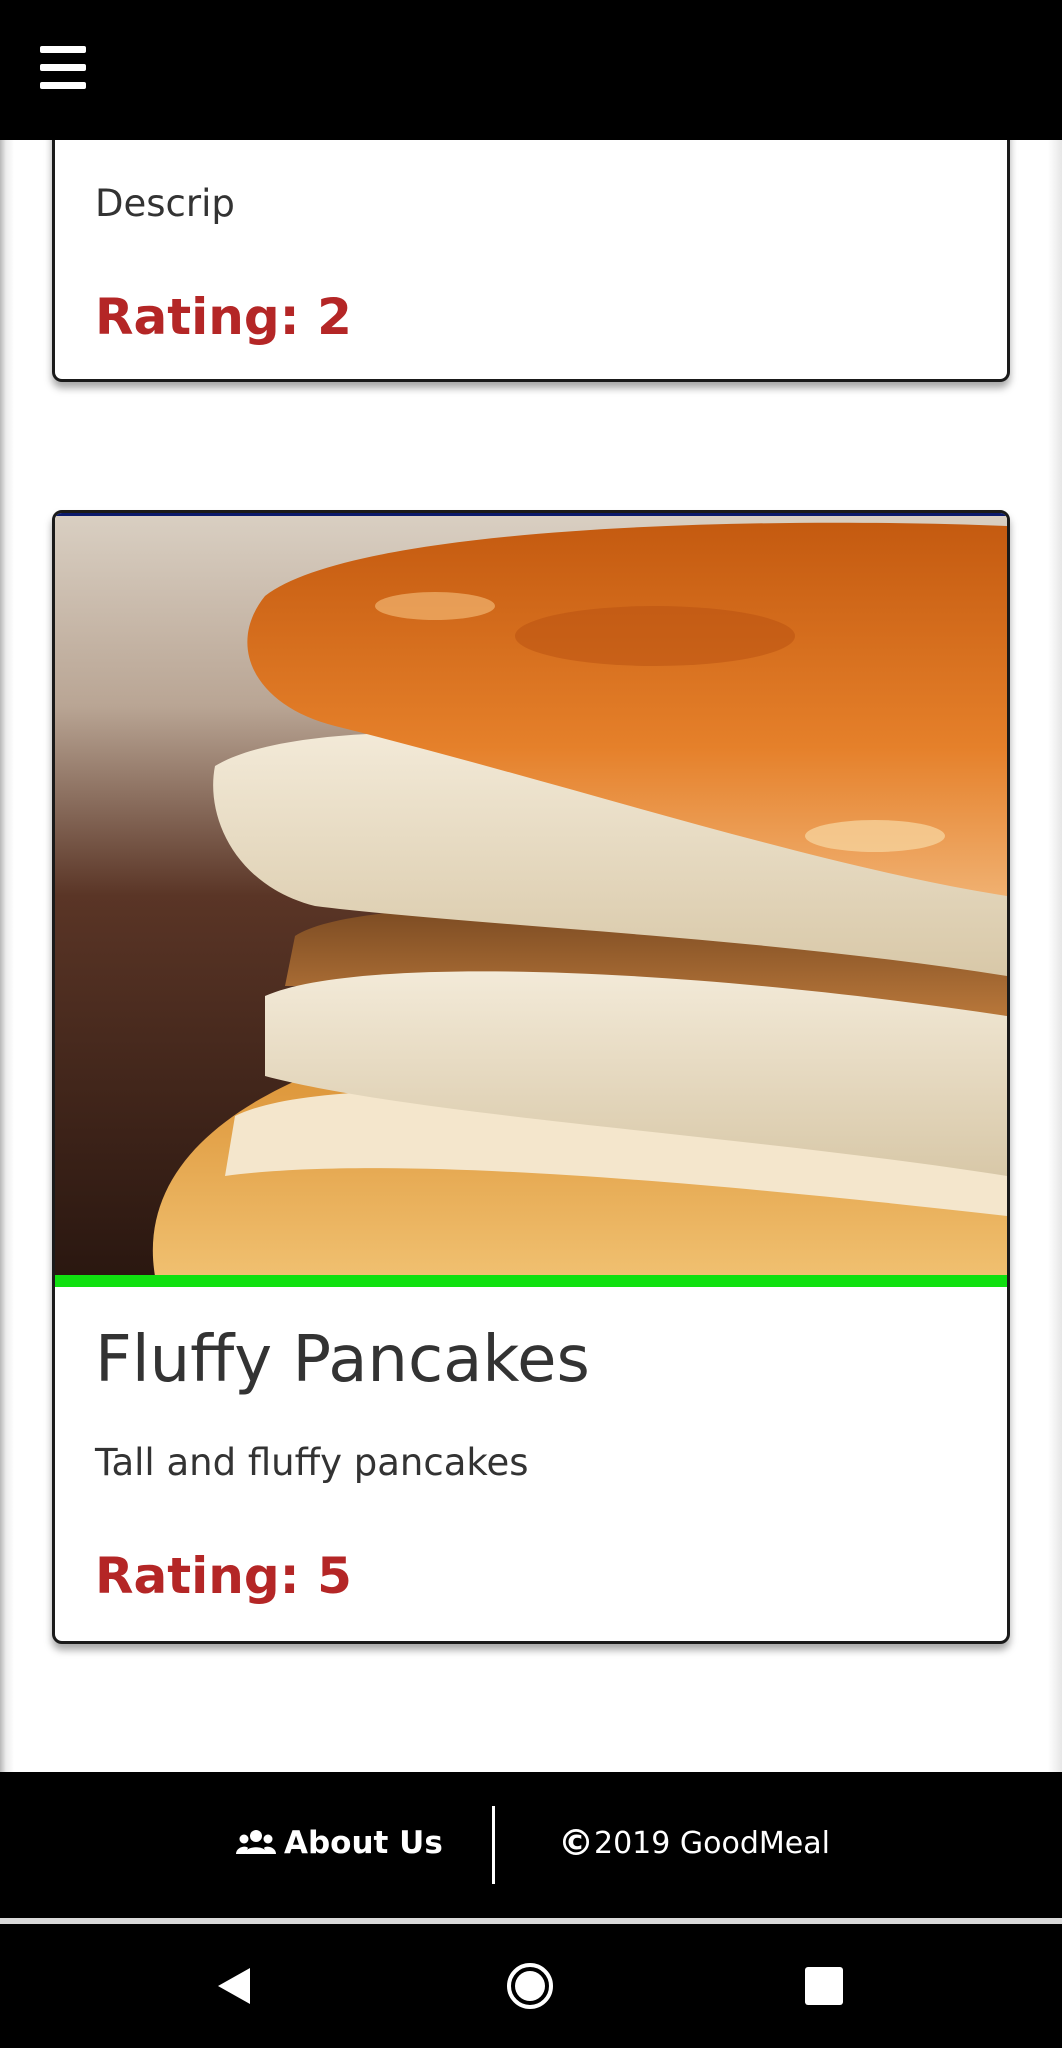 The width and height of the screenshot is (1062, 2048). I want to click on menu-button, so click(64, 68).